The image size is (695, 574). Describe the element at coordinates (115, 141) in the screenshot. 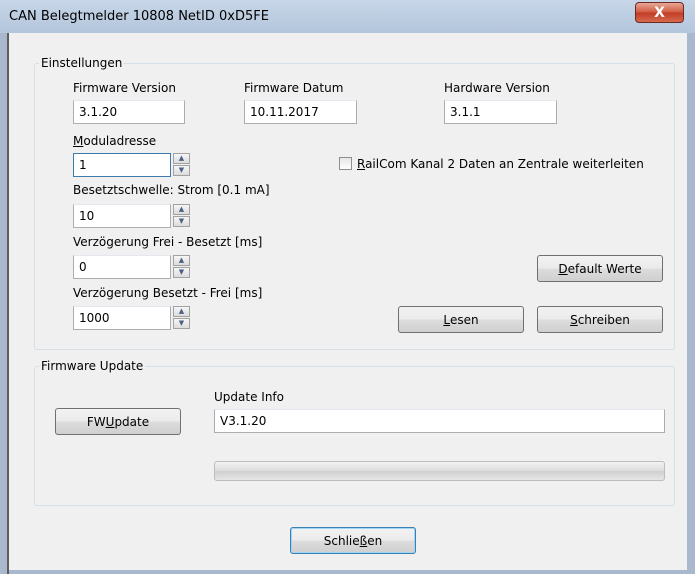

I see `module-address-label: Moduladresse` at that location.